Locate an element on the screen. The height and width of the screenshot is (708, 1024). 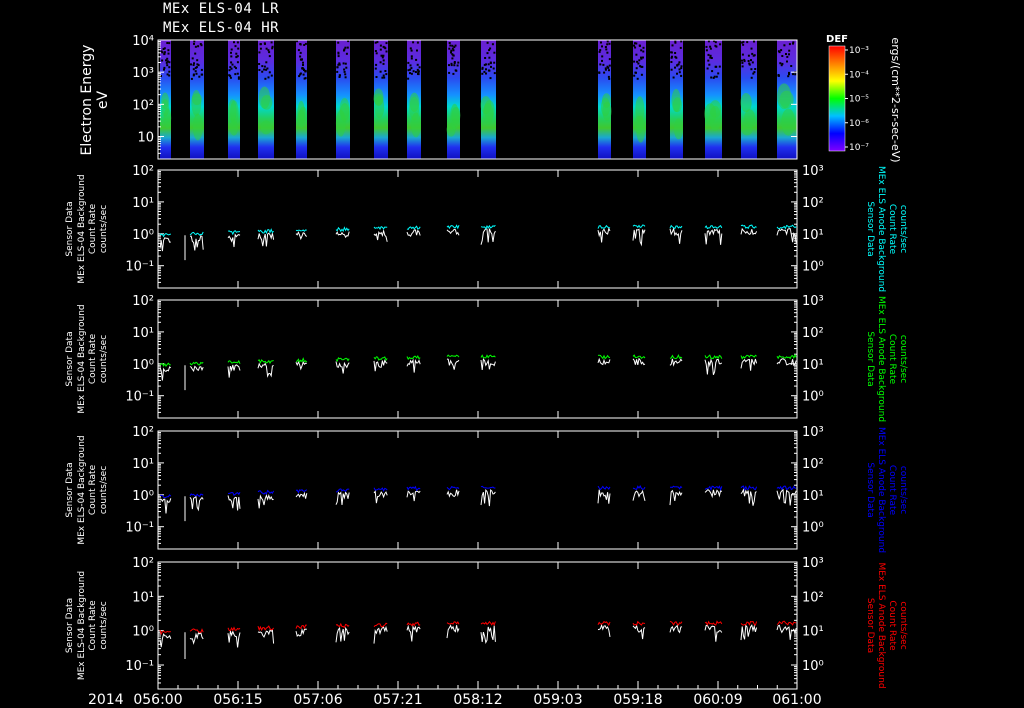
colorbar is located at coordinates (837, 98).